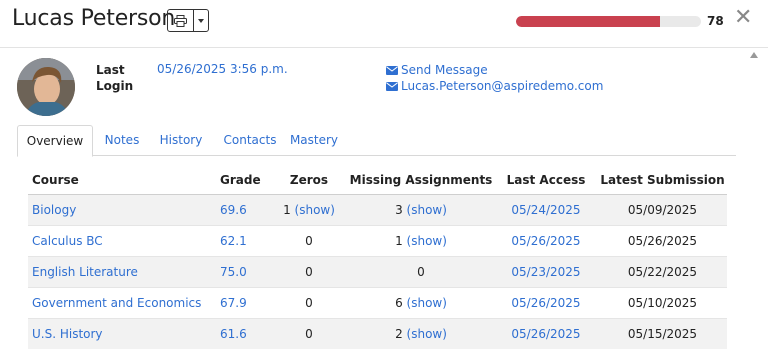  I want to click on tab-overview: Overview, so click(55, 141).